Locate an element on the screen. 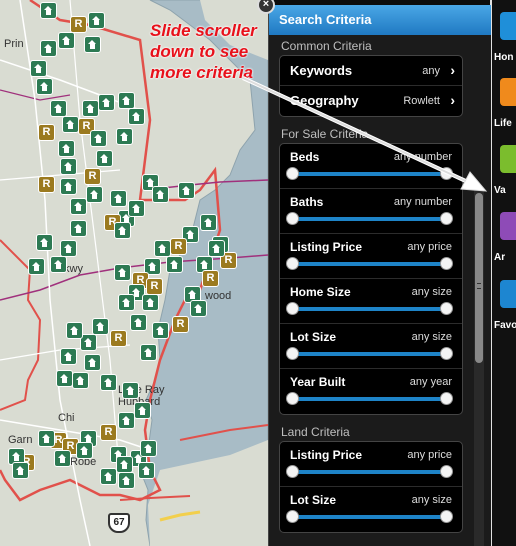  criteria-row-geography: Geography Rowlett › is located at coordinates (371, 101).